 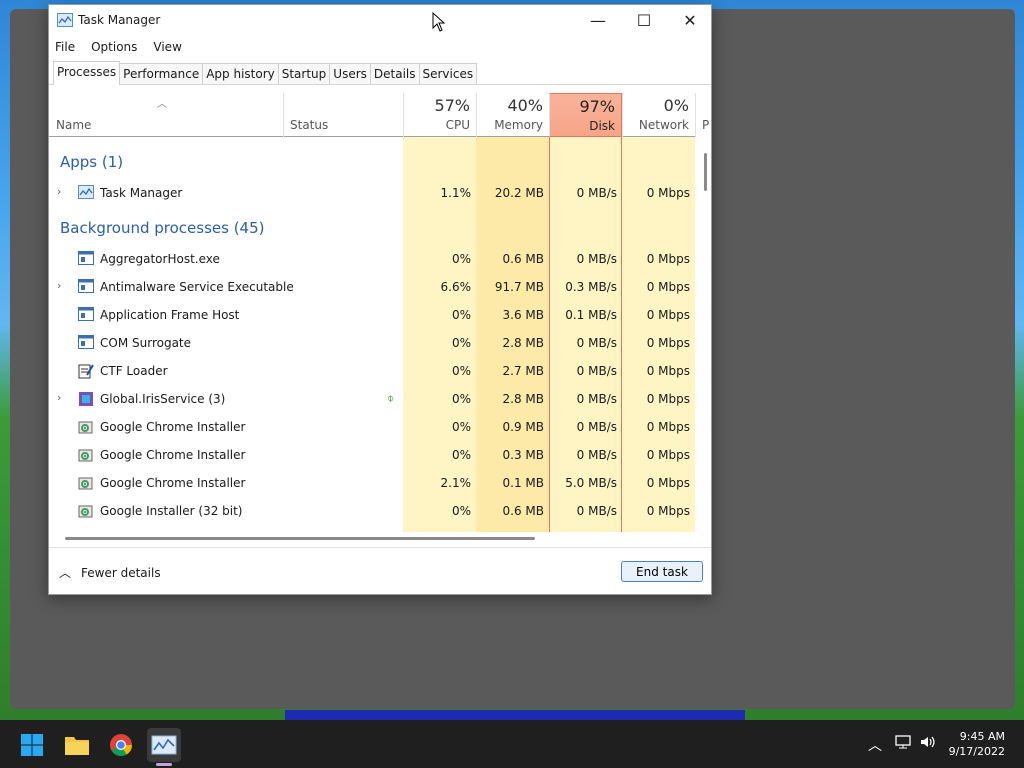 What do you see at coordinates (300, 538) in the screenshot?
I see `horizontal-scrollbar` at bounding box center [300, 538].